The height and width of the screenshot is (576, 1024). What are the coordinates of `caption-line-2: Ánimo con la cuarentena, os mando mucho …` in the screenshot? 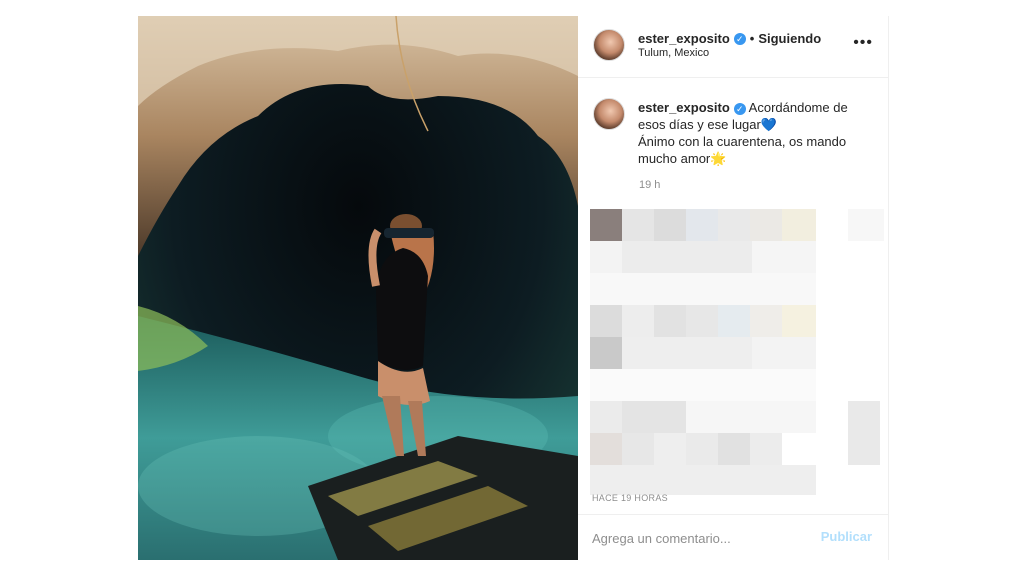 It's located at (742, 150).